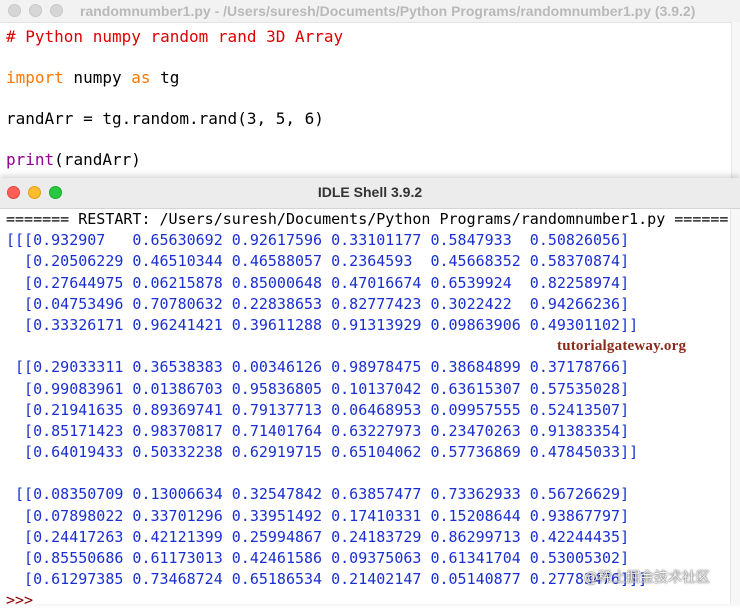 This screenshot has height=612, width=740. What do you see at coordinates (97, 77) in the screenshot?
I see `import-module: numpy` at bounding box center [97, 77].